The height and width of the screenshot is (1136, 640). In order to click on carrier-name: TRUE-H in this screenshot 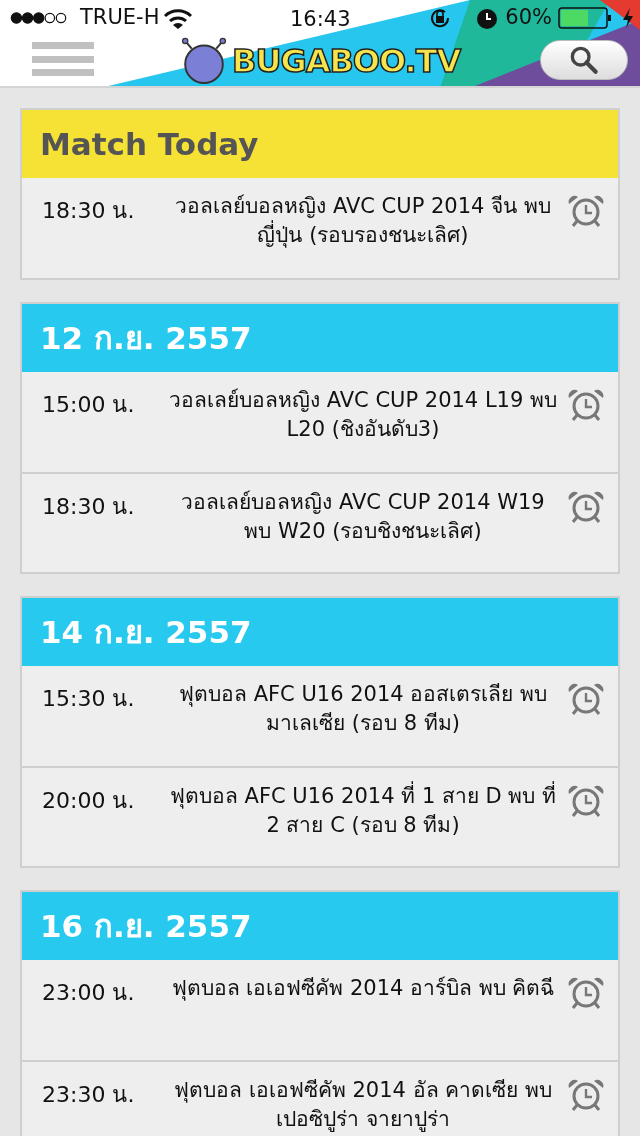, I will do `click(120, 18)`.